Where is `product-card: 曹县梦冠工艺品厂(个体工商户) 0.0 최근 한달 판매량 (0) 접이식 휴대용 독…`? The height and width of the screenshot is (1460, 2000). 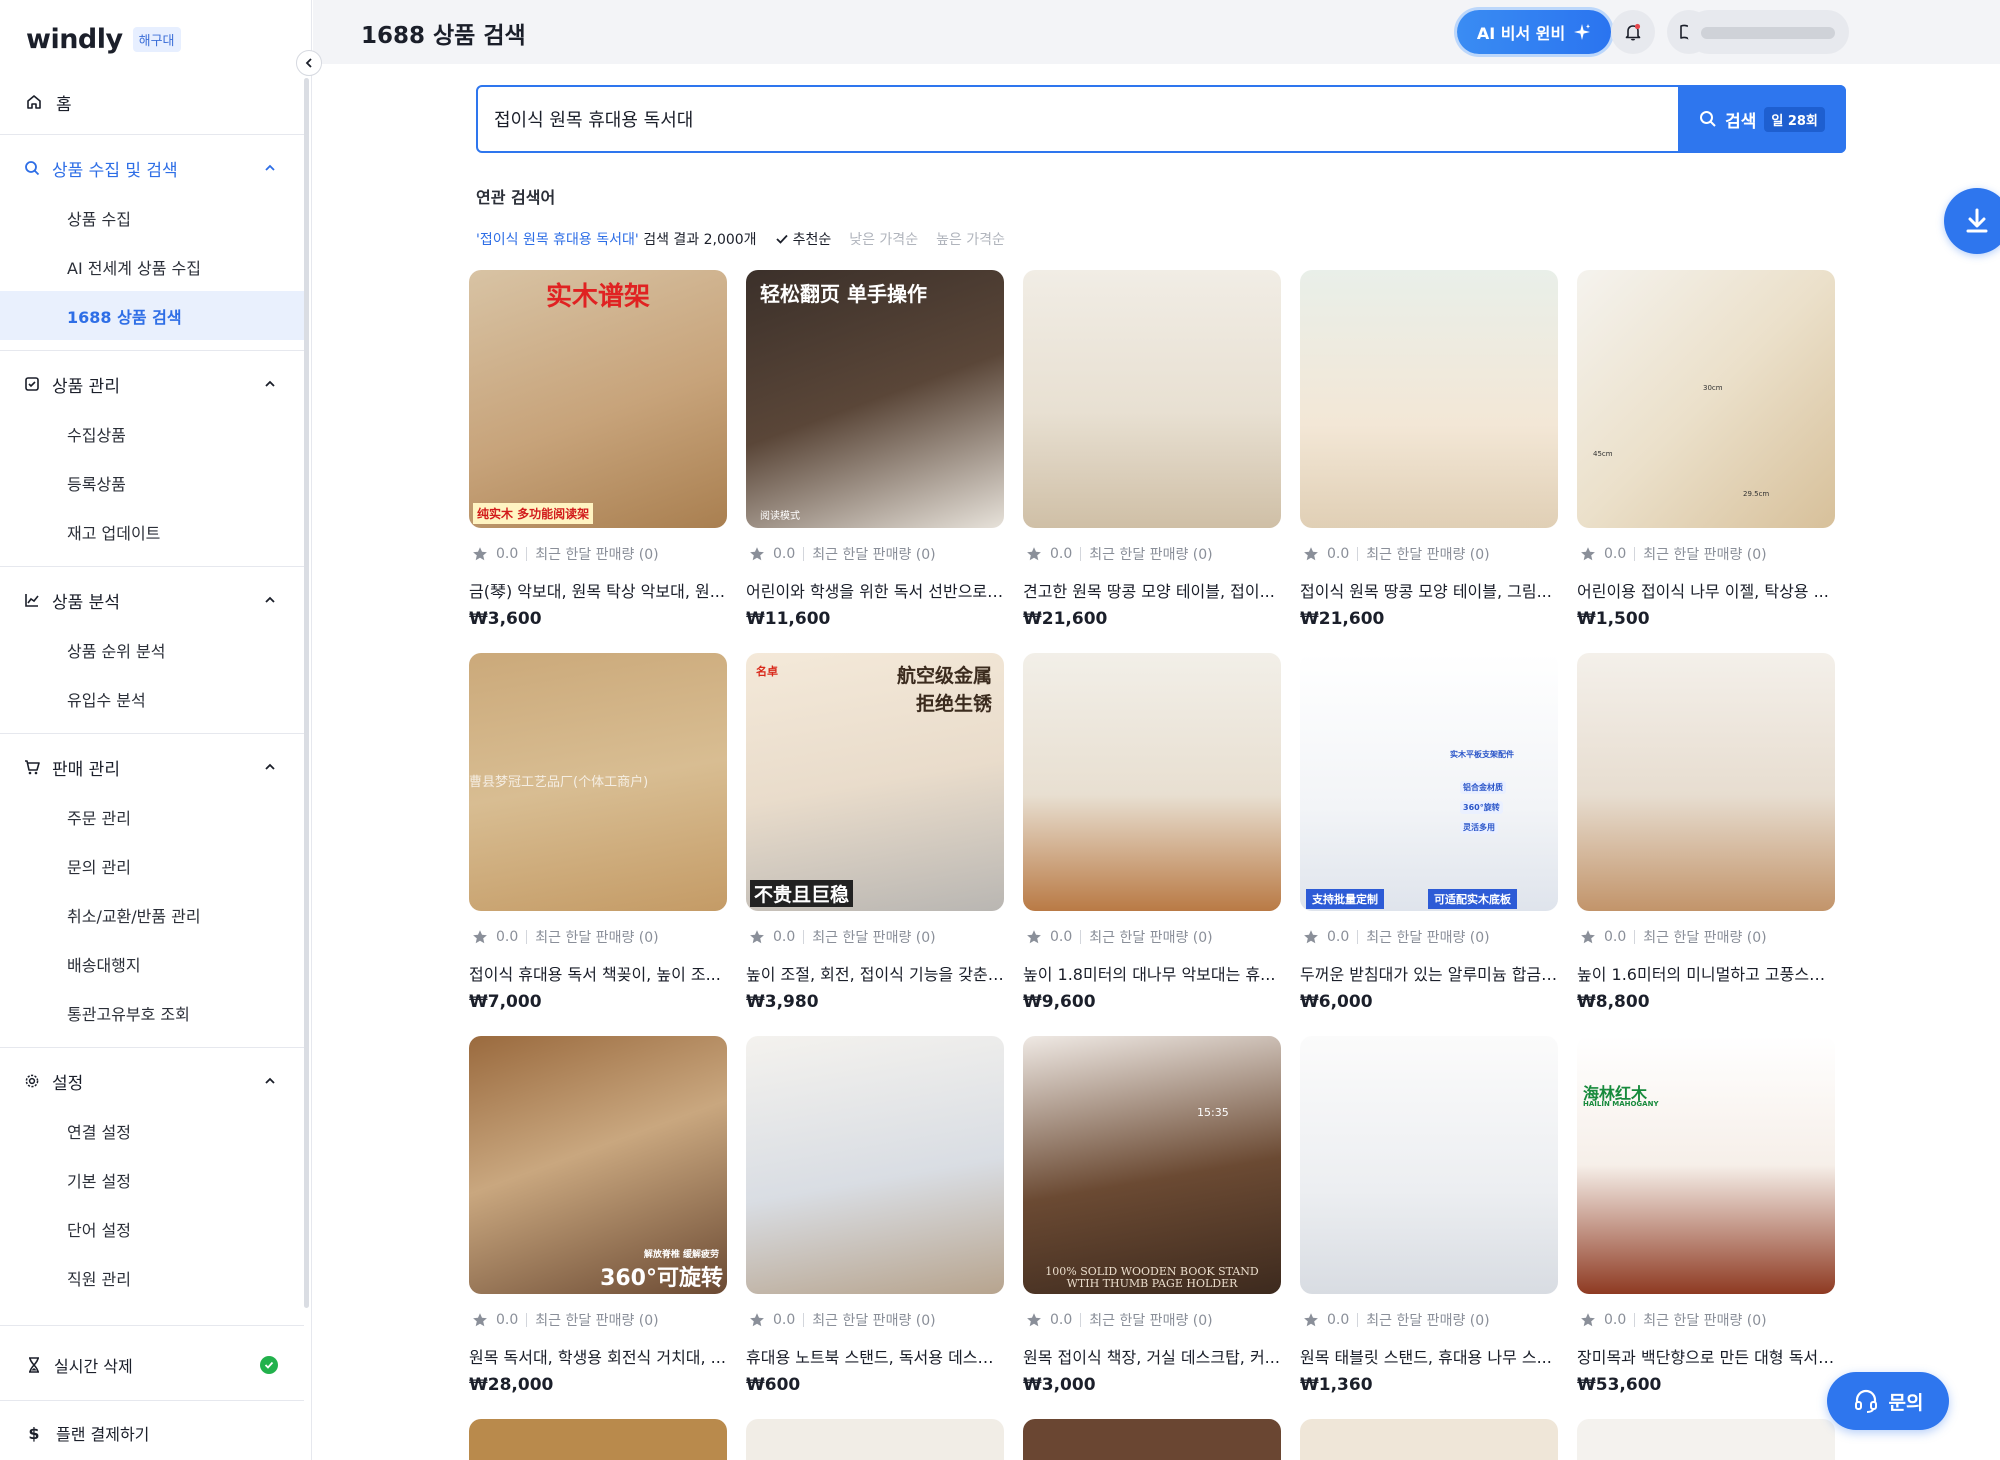
product-card: 曹县梦冠工艺品厂(个体工商户) 0.0 최근 한달 판매량 (0) 접이식 휴대용 독… is located at coordinates (598, 844).